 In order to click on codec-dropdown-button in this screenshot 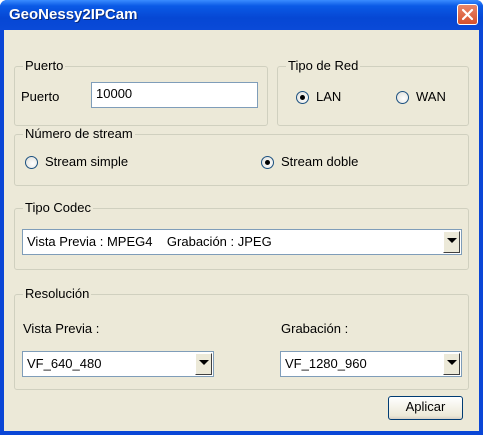, I will do `click(451, 242)`.